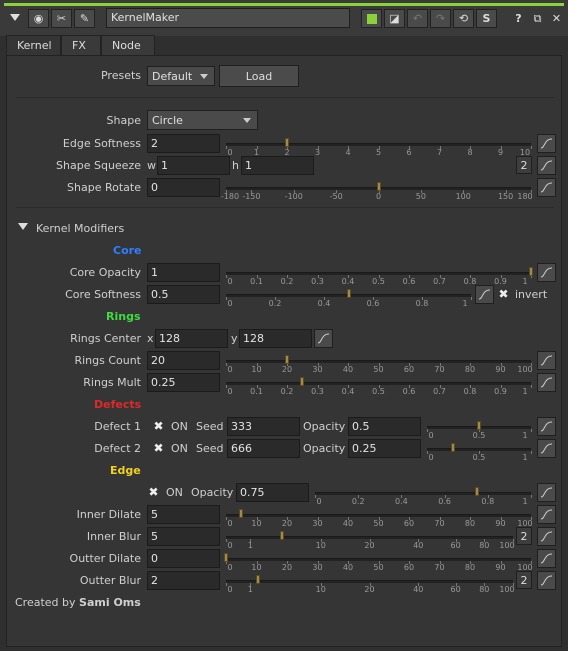 The image size is (568, 651). Describe the element at coordinates (81, 45) in the screenshot. I see `tab-fx: FX` at that location.